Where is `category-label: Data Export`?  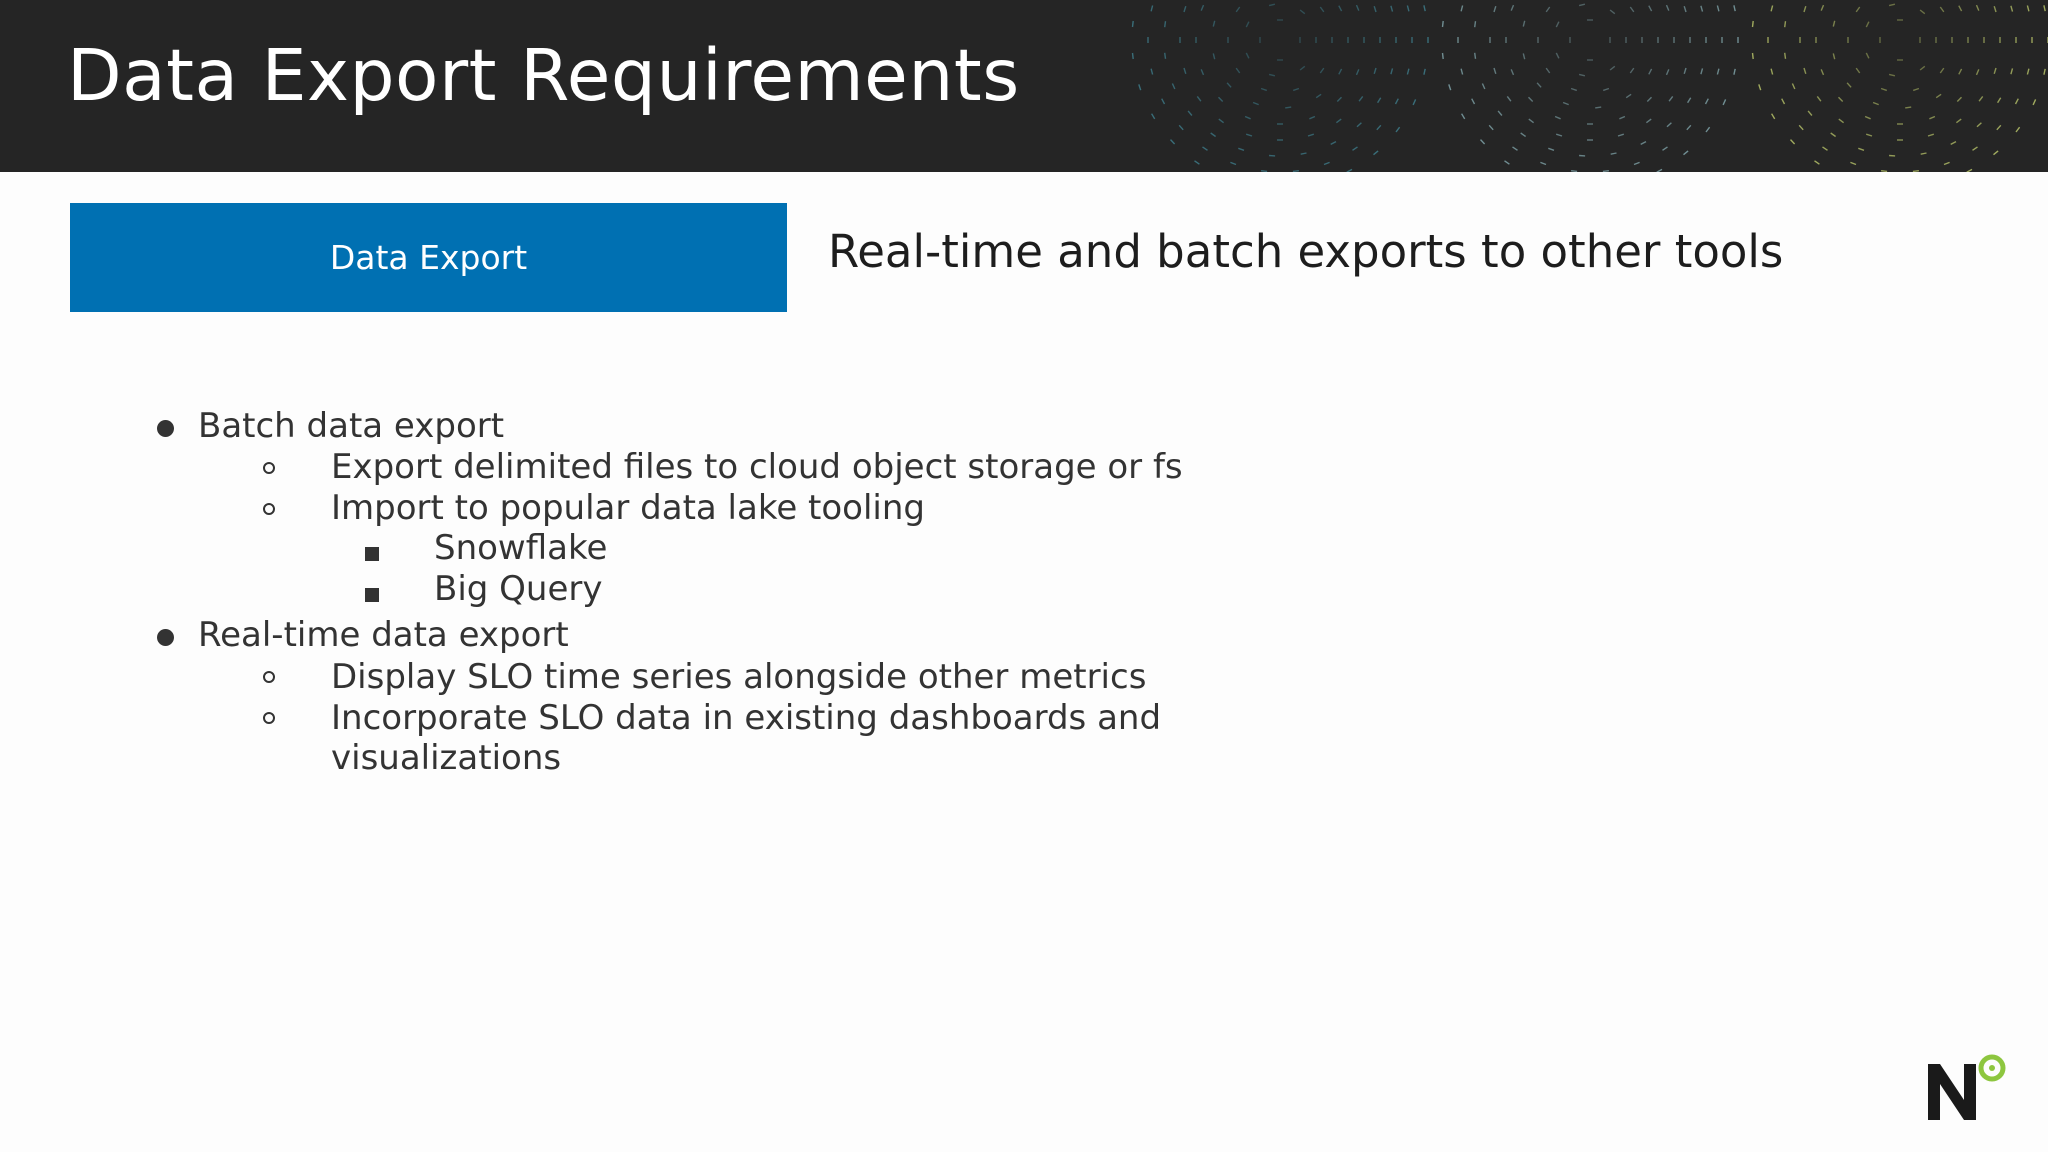
category-label: Data Export is located at coordinates (428, 257).